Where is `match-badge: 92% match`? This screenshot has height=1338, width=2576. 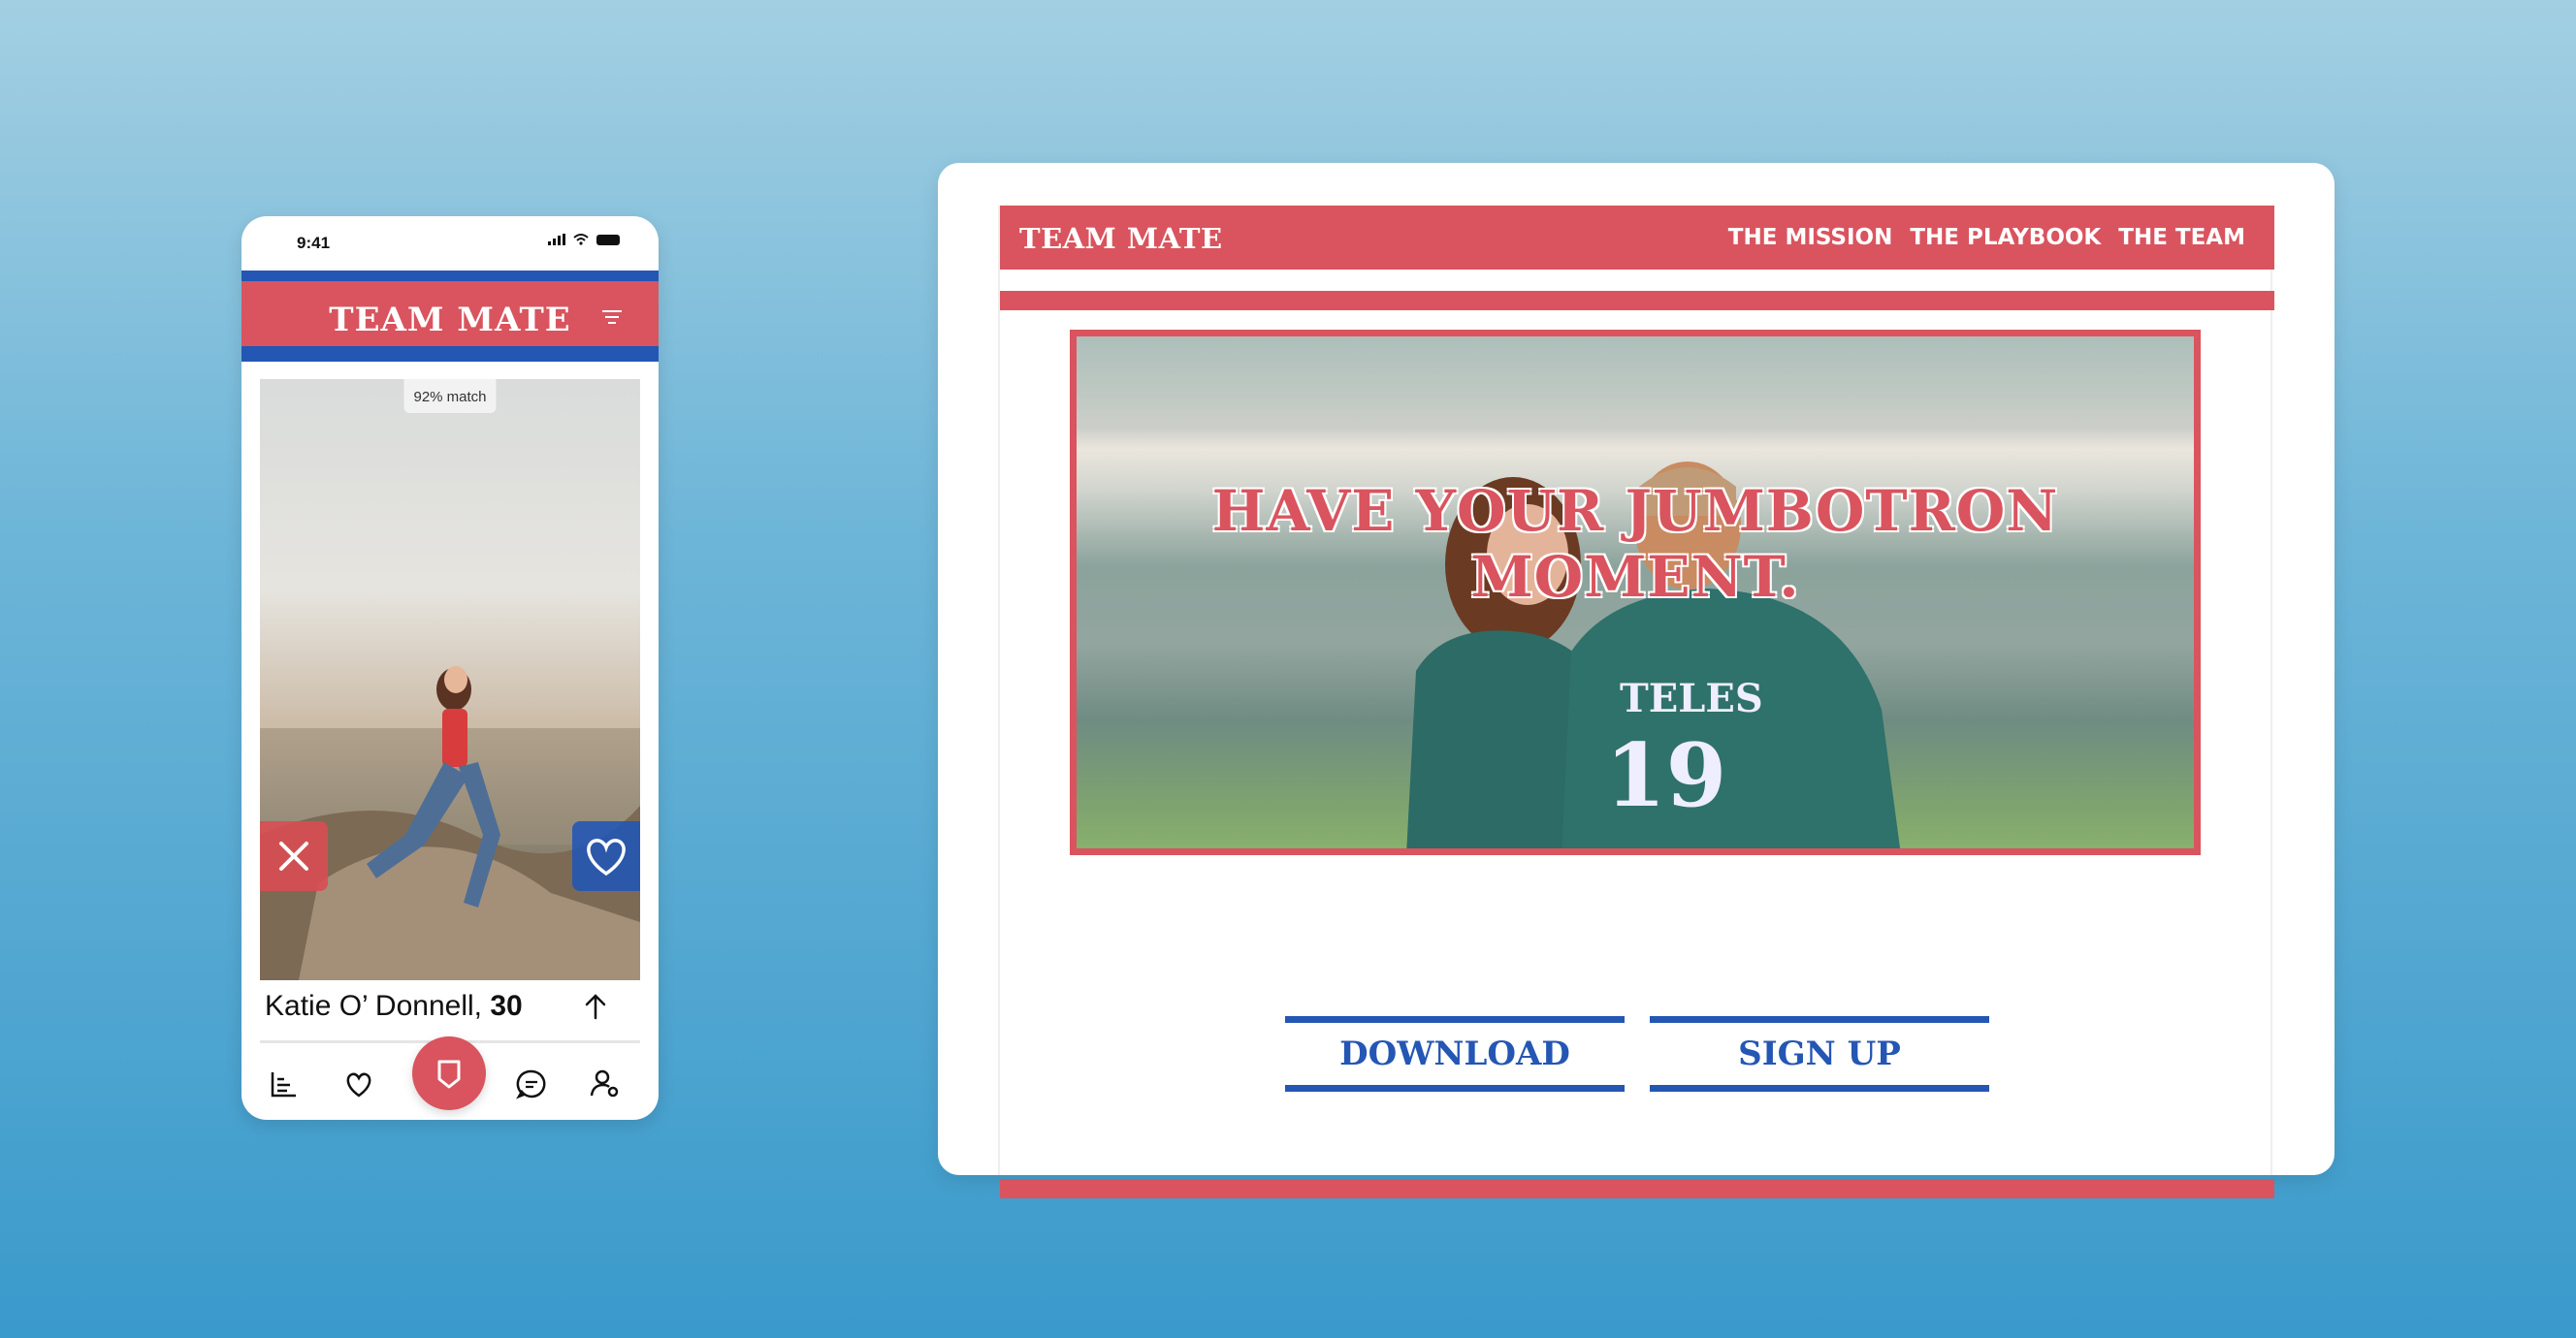 match-badge: 92% match is located at coordinates (450, 396).